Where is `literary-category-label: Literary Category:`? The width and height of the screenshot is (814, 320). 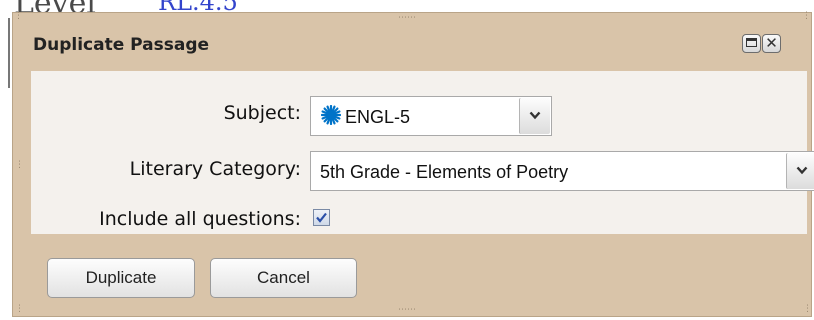 literary-category-label: Literary Category: is located at coordinates (215, 169).